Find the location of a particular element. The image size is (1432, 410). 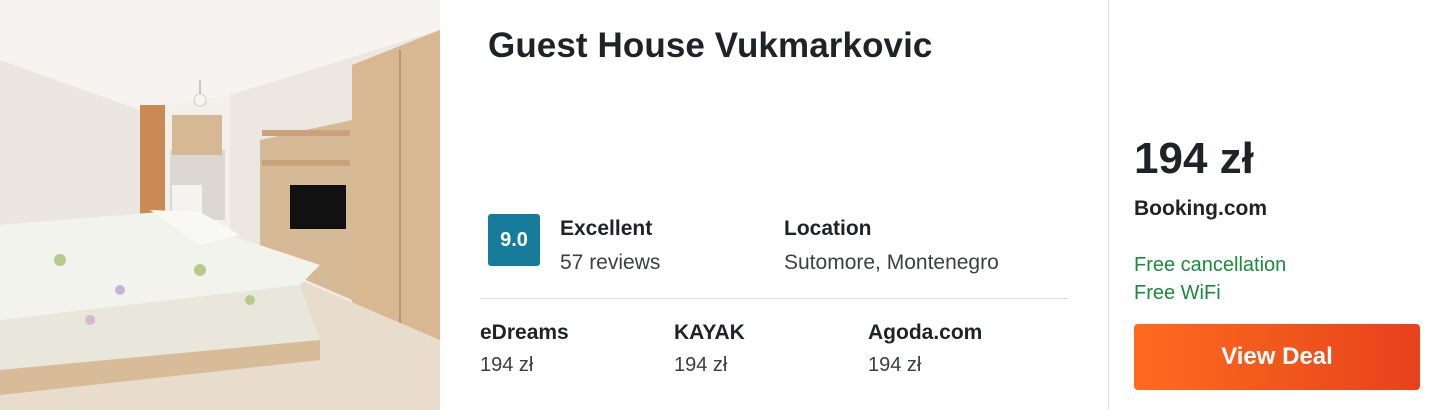

provider-name: KAYAK is located at coordinates (709, 332).